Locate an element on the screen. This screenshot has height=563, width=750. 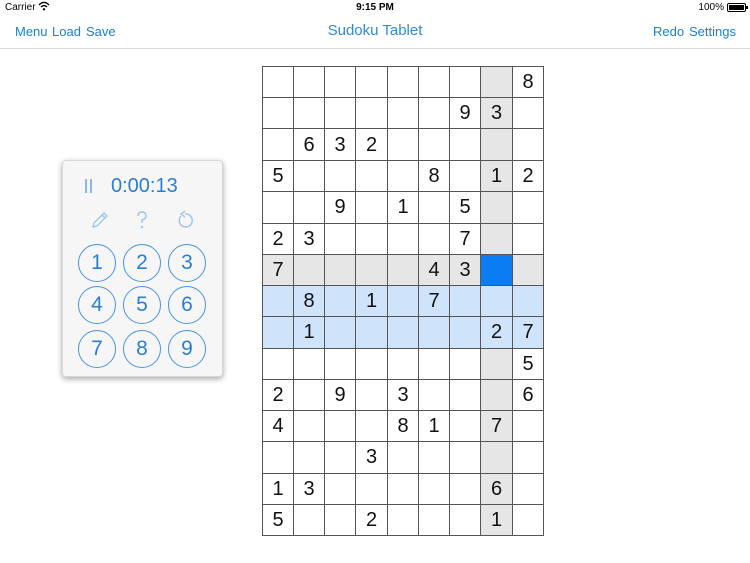
settings-button: Settings is located at coordinates (712, 31).